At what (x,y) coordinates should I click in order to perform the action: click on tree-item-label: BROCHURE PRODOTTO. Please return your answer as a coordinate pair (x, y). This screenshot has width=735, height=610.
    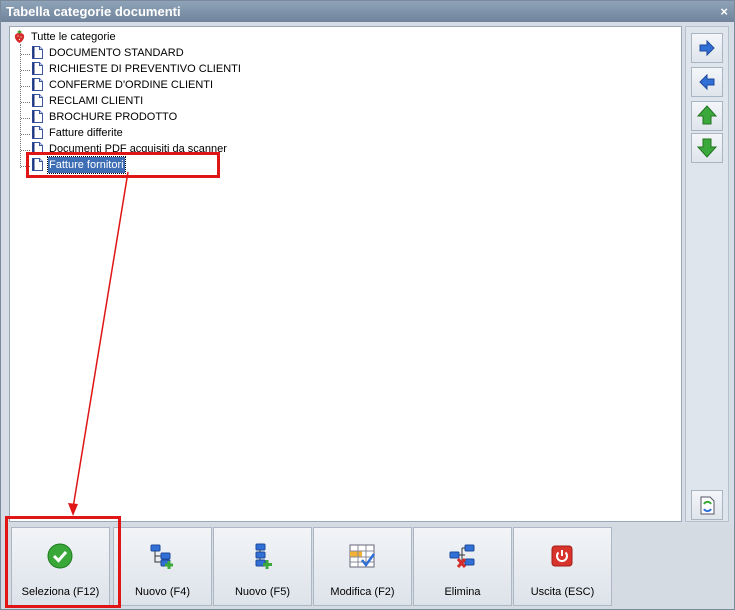
    Looking at the image, I should click on (113, 117).